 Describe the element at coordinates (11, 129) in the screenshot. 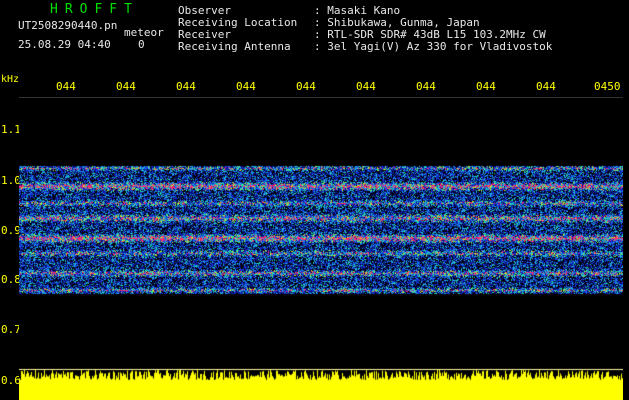

I see `y-tick-label: 1.1` at that location.